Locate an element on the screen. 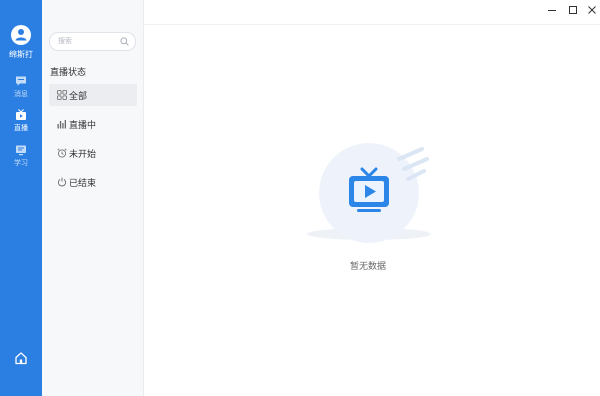 The width and height of the screenshot is (600, 396). filter-label: 全部 is located at coordinates (78, 97).